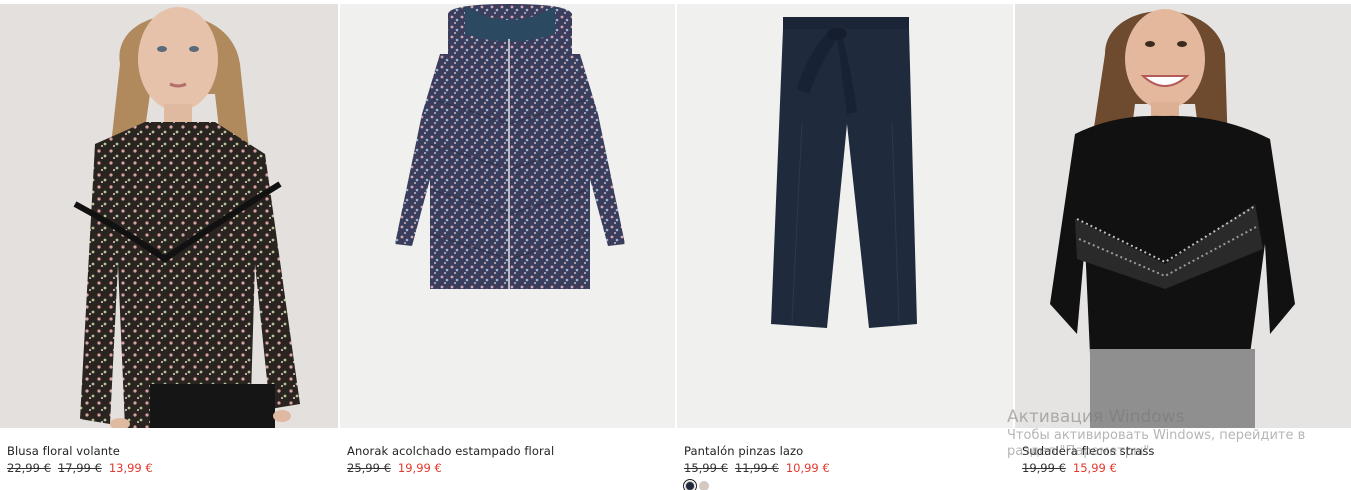 Image resolution: width=1351 pixels, height=490 pixels. Describe the element at coordinates (419, 468) in the screenshot. I see `sale-price: 19,99 €` at that location.